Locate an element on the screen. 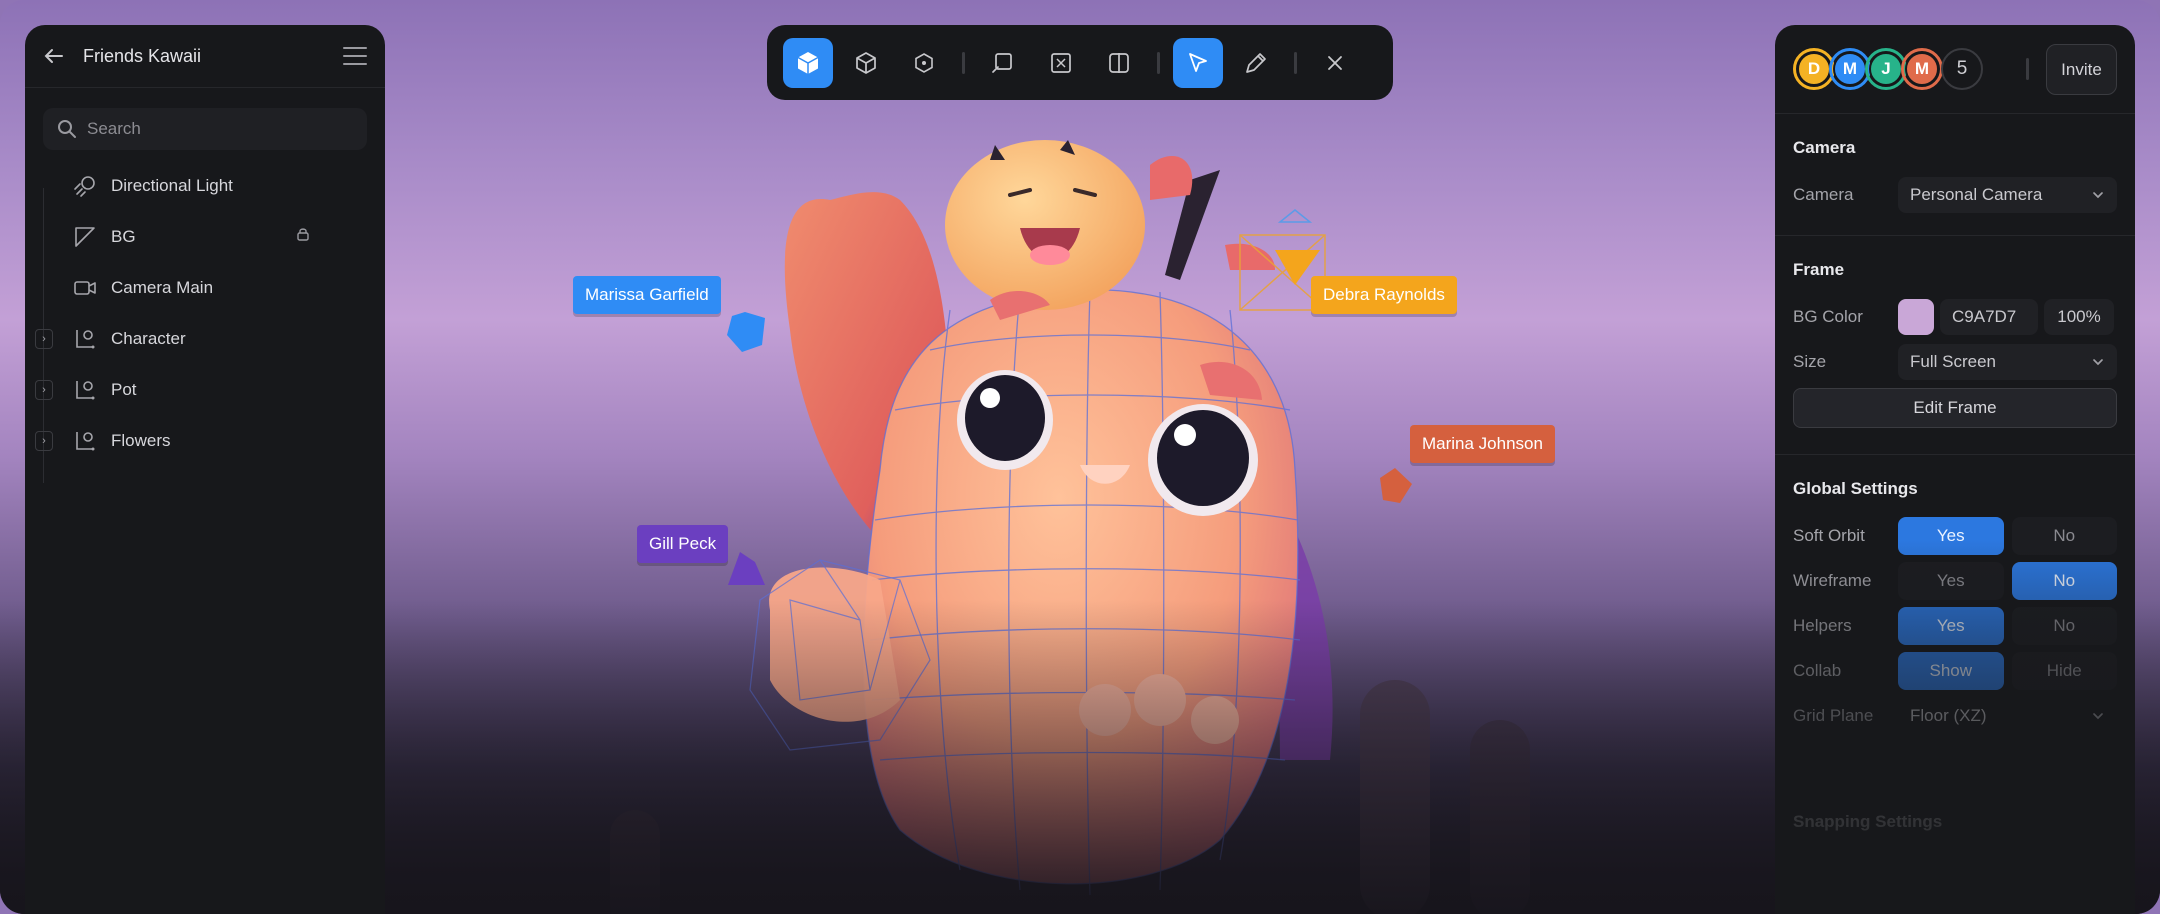 The image size is (2160, 914). grid-plane-select: Floor (XZ) is located at coordinates (2007, 716).